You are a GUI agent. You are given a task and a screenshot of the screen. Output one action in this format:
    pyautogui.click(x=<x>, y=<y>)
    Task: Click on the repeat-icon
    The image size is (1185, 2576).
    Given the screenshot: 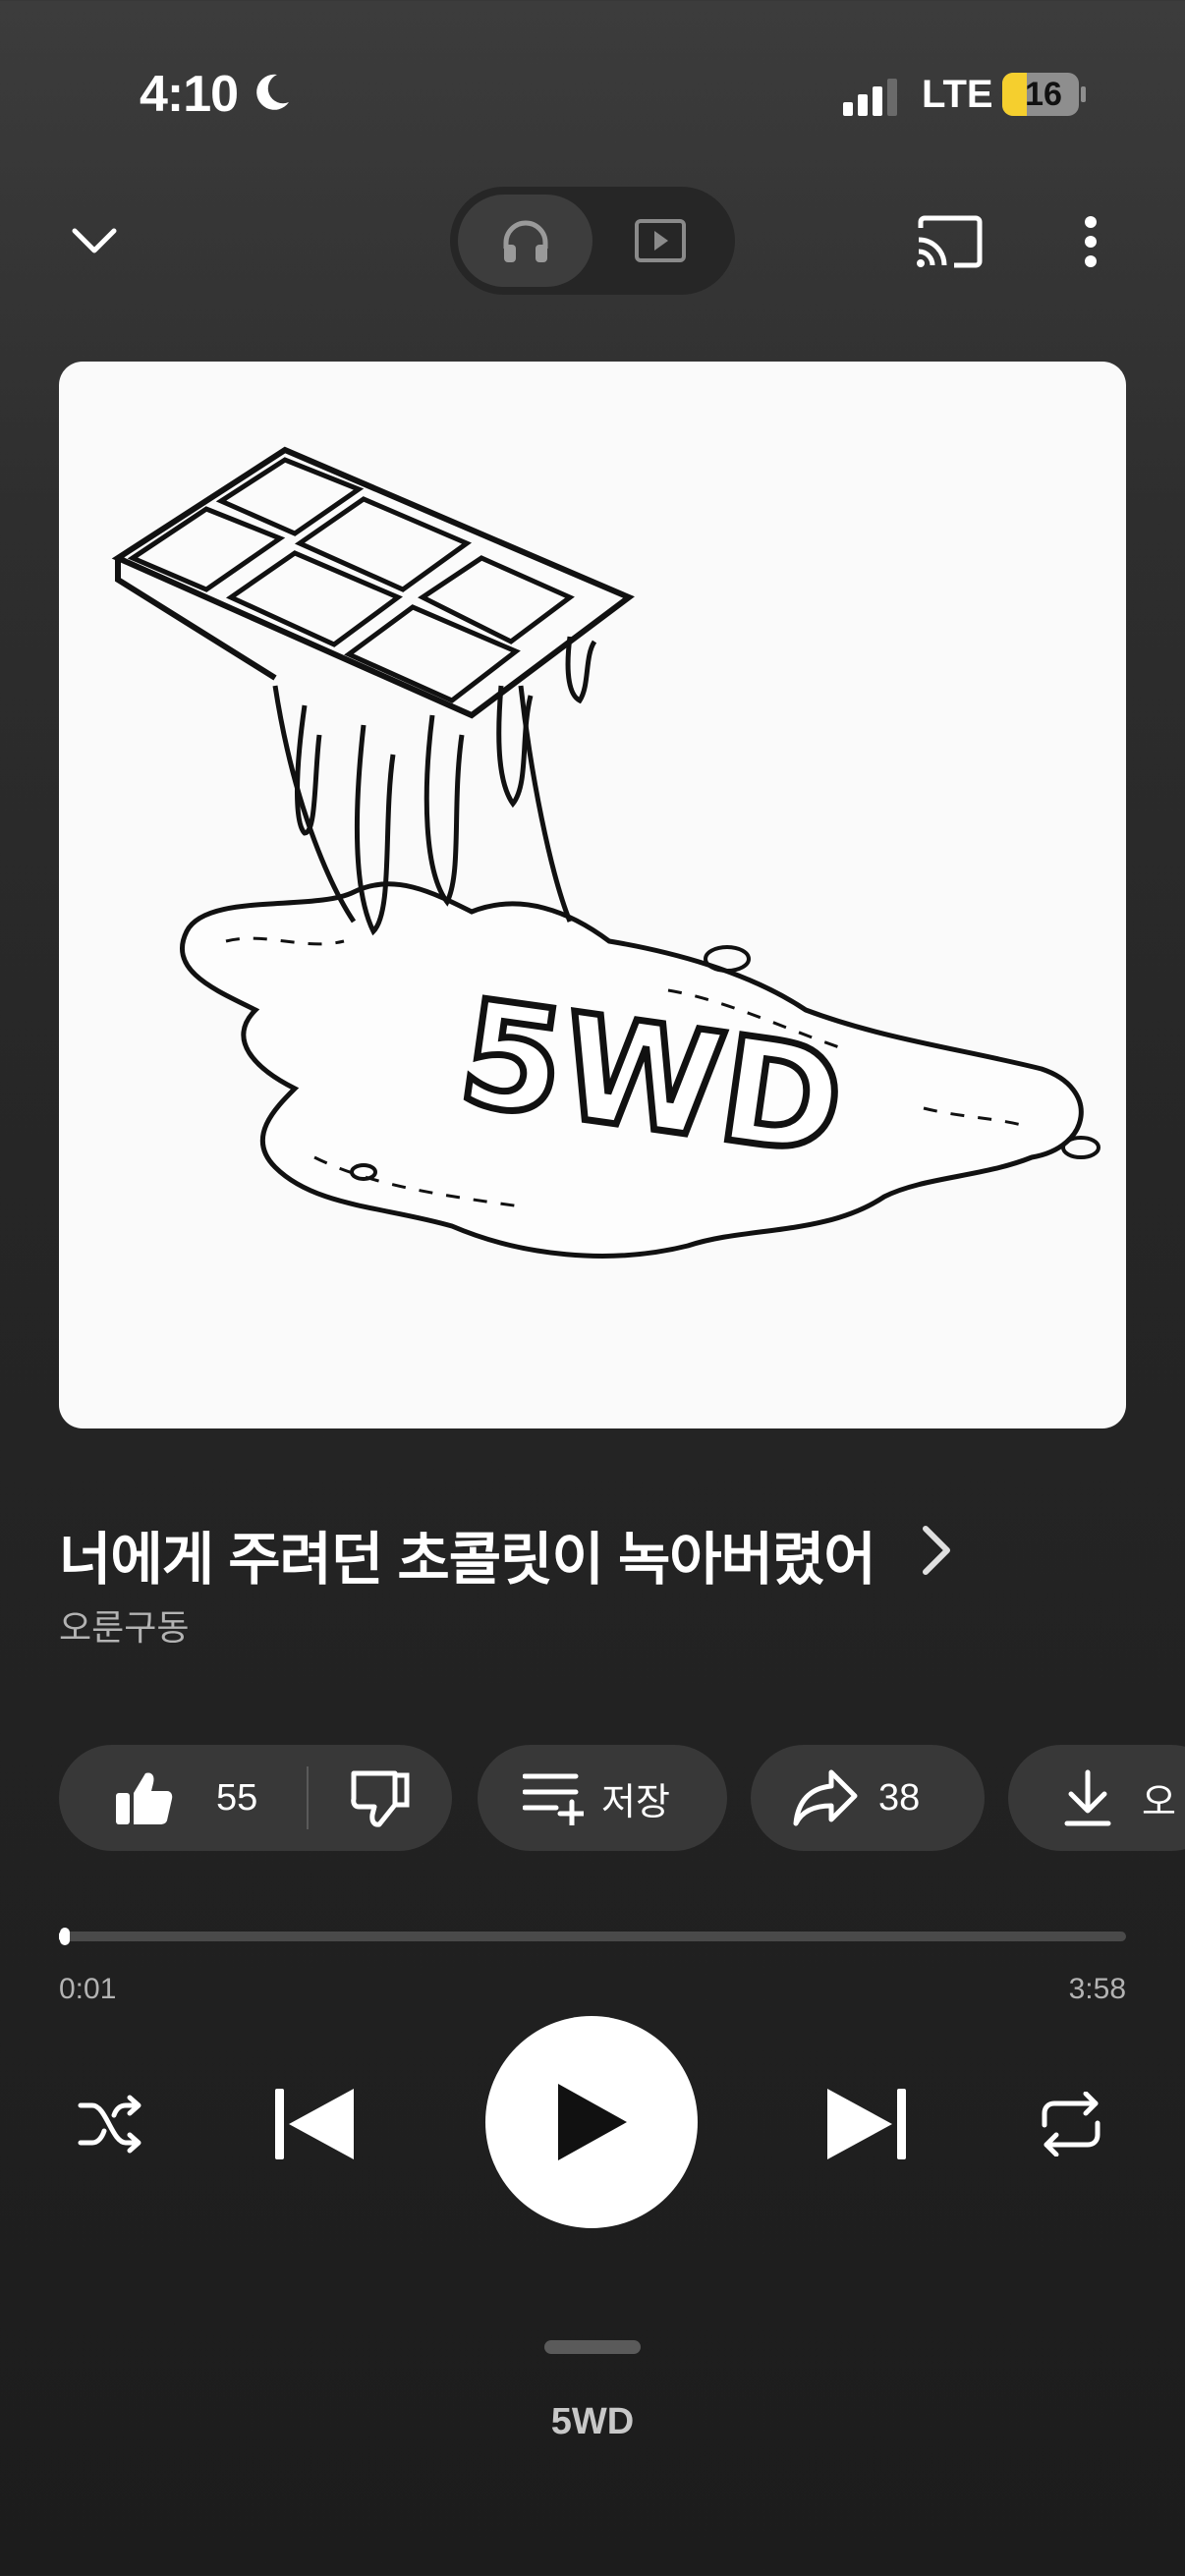 What is the action you would take?
    pyautogui.click(x=1071, y=2124)
    